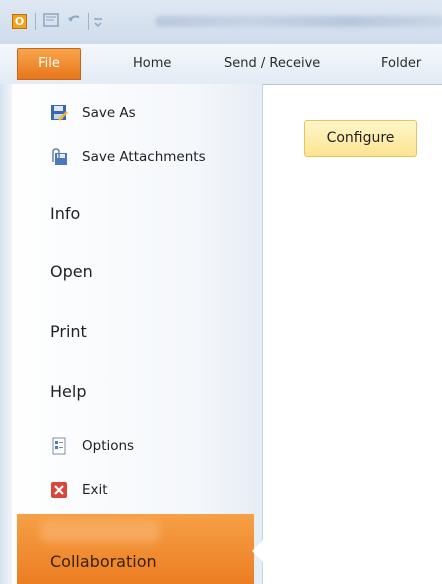 The width and height of the screenshot is (442, 584). I want to click on undo-icon, so click(75, 21).